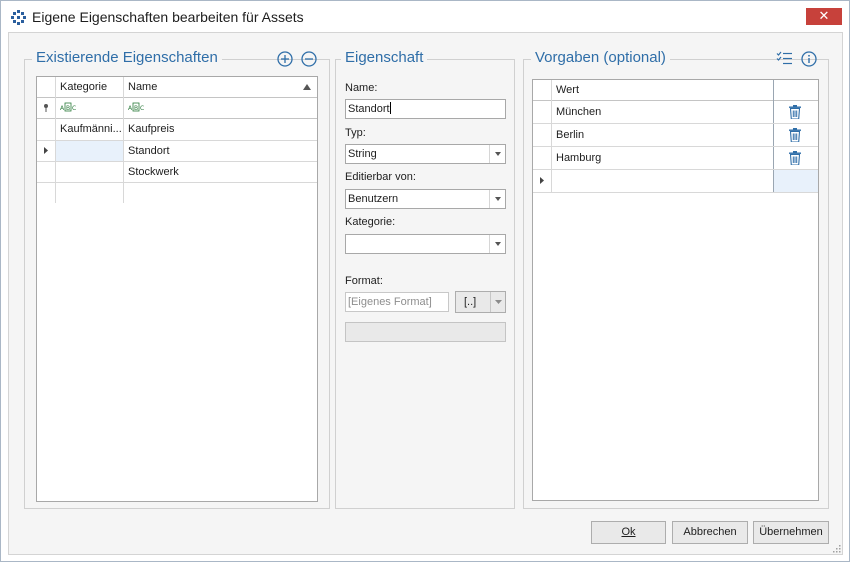  Describe the element at coordinates (425, 199) in the screenshot. I see `editable-by-combobox: Benutzern` at that location.